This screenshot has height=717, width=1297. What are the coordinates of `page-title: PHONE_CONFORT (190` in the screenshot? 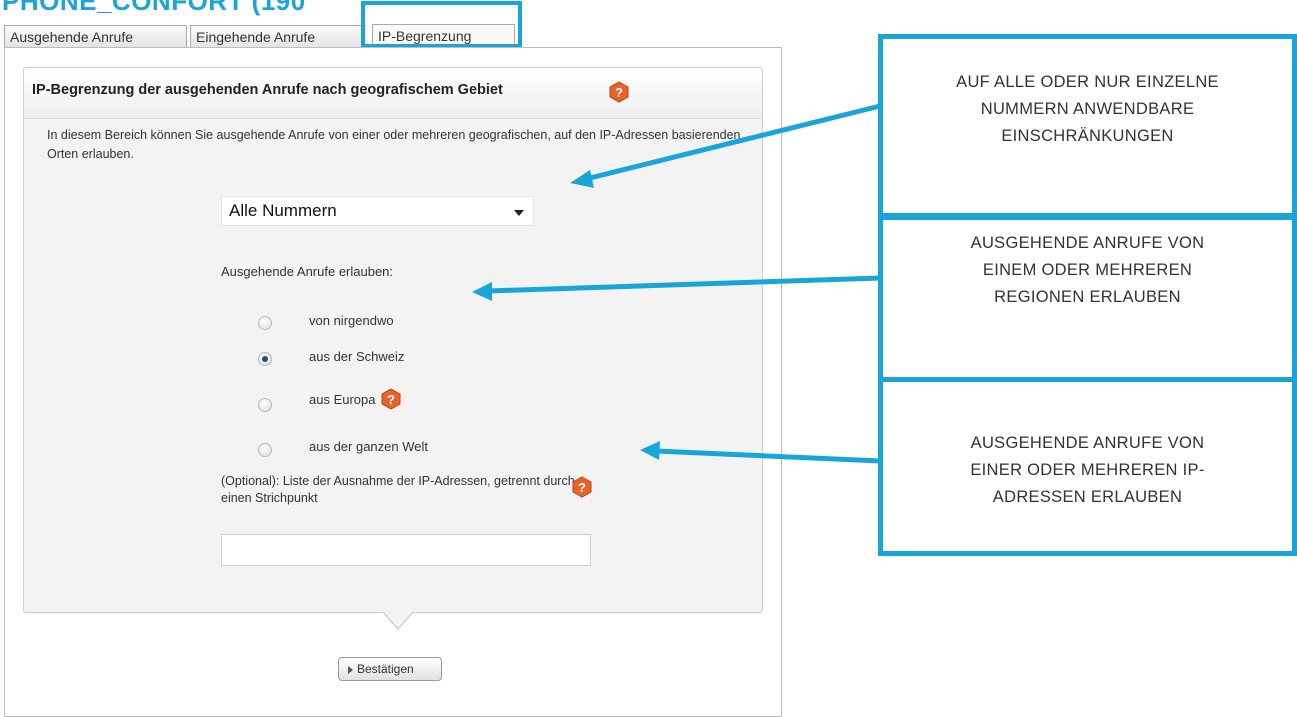 It's located at (154, 8).